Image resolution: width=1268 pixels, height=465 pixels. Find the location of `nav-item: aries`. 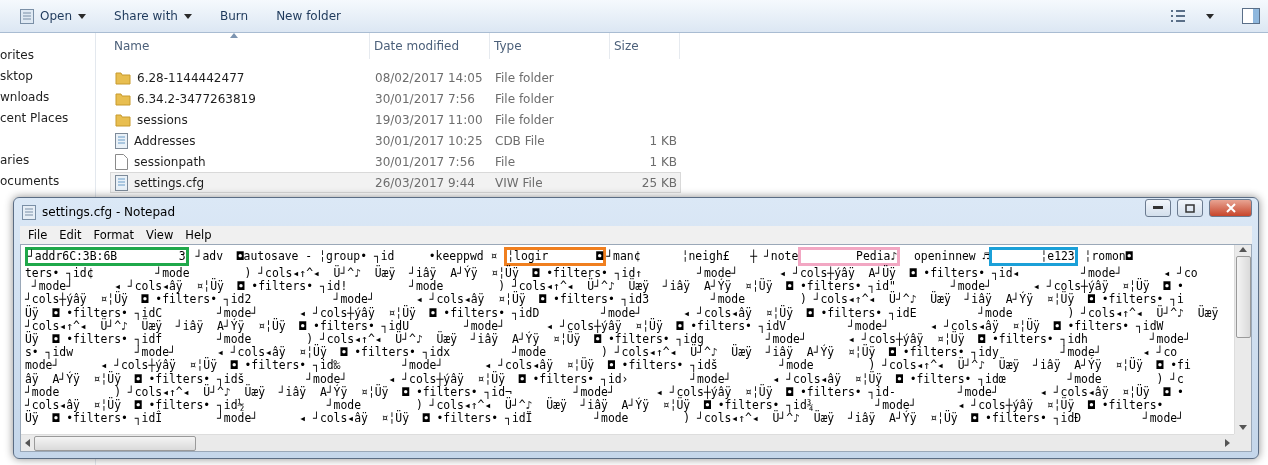

nav-item: aries is located at coordinates (47, 160).